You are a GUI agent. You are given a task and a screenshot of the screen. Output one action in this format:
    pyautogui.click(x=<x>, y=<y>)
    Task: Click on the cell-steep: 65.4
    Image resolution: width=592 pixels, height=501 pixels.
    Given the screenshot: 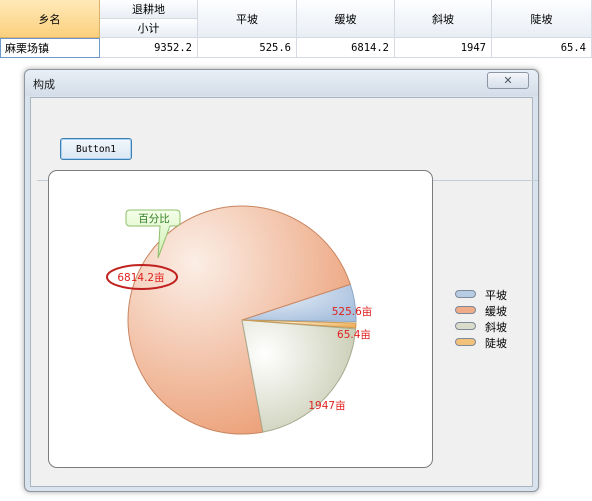 What is the action you would take?
    pyautogui.click(x=542, y=48)
    